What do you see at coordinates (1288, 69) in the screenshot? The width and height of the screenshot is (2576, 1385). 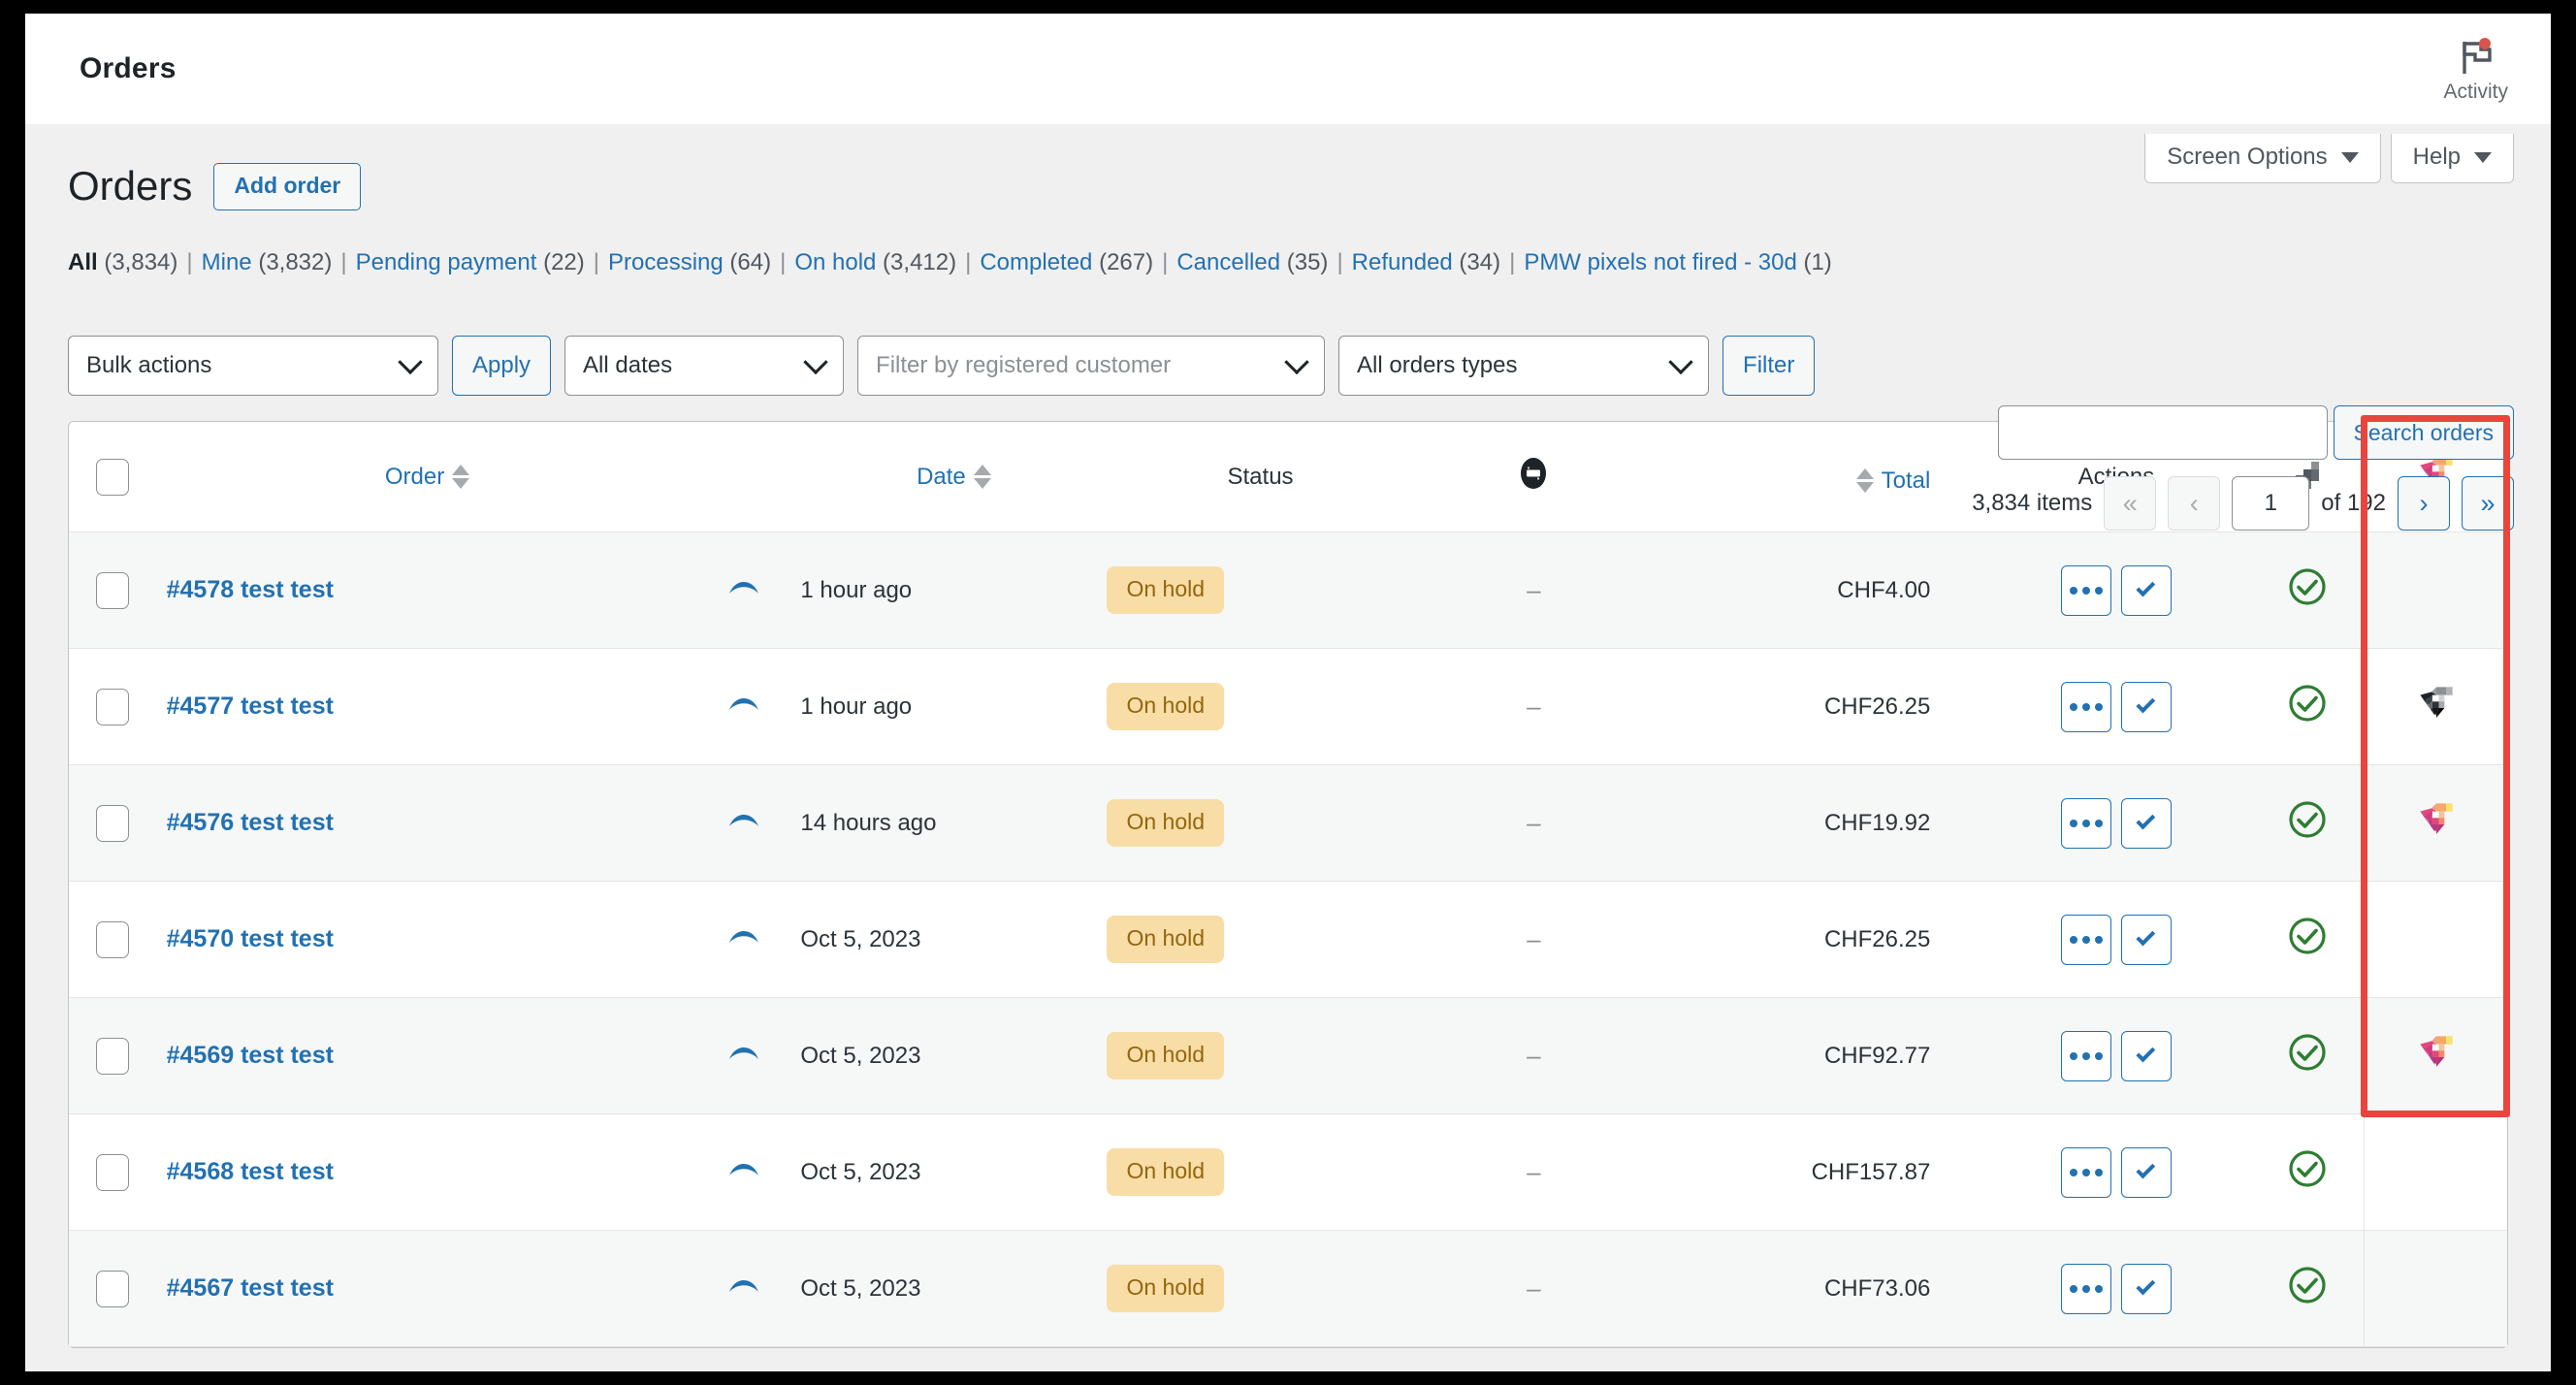 I see `admin-bar: Orders Activity` at bounding box center [1288, 69].